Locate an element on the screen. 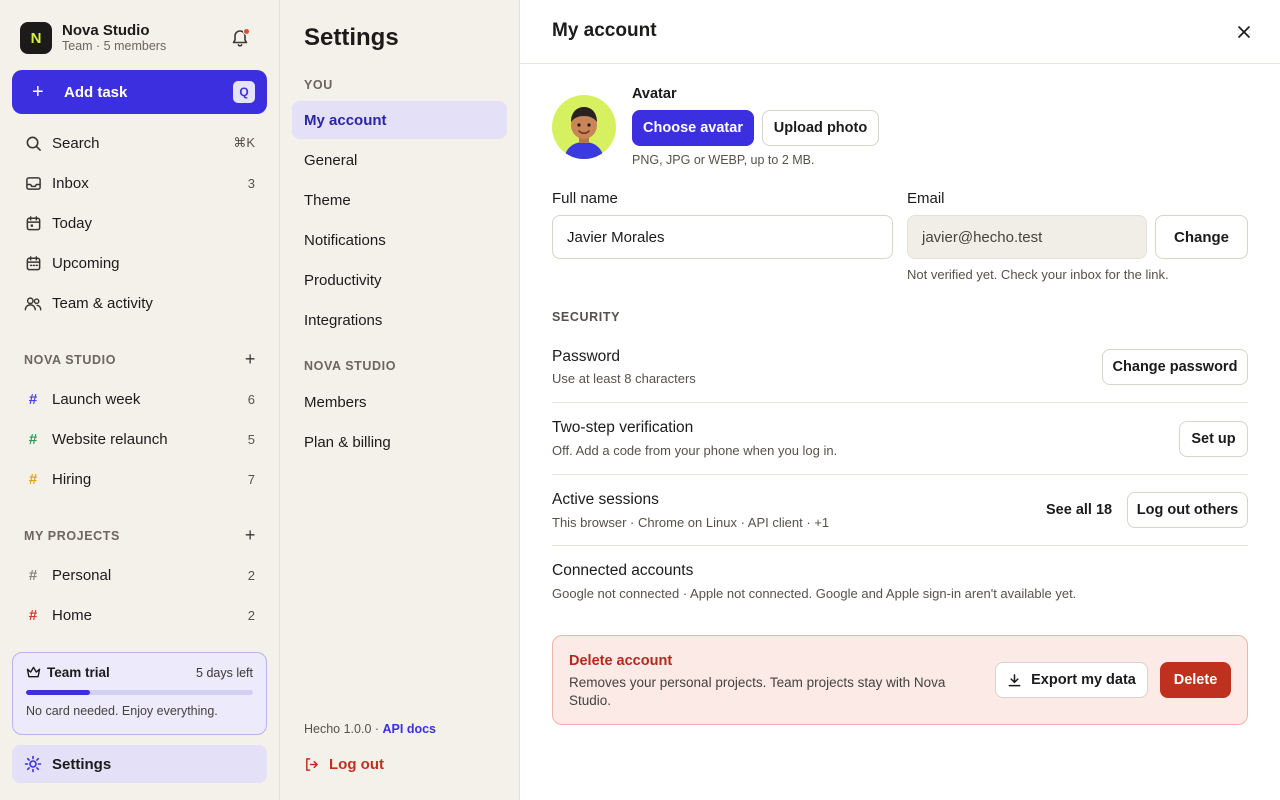 The image size is (1280, 800). full-name-field: Javier Morales is located at coordinates (722, 237).